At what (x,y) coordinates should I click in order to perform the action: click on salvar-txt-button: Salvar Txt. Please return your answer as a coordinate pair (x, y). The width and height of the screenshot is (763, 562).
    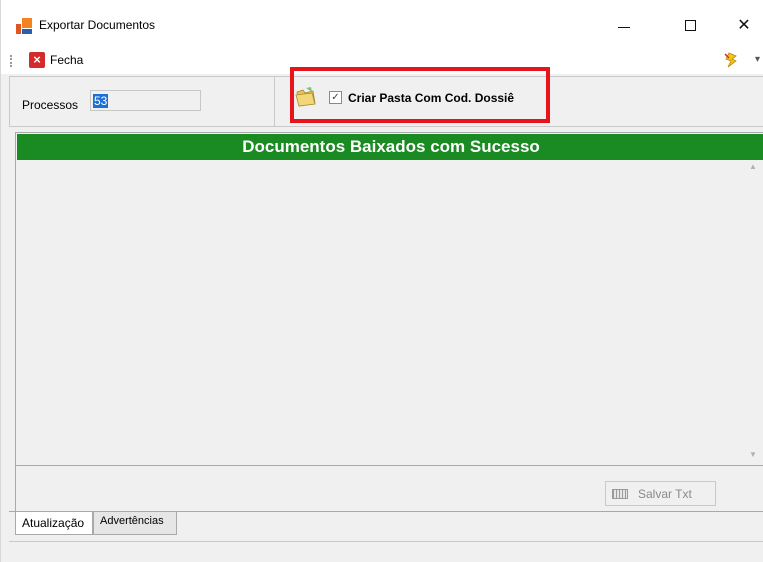
    Looking at the image, I should click on (660, 493).